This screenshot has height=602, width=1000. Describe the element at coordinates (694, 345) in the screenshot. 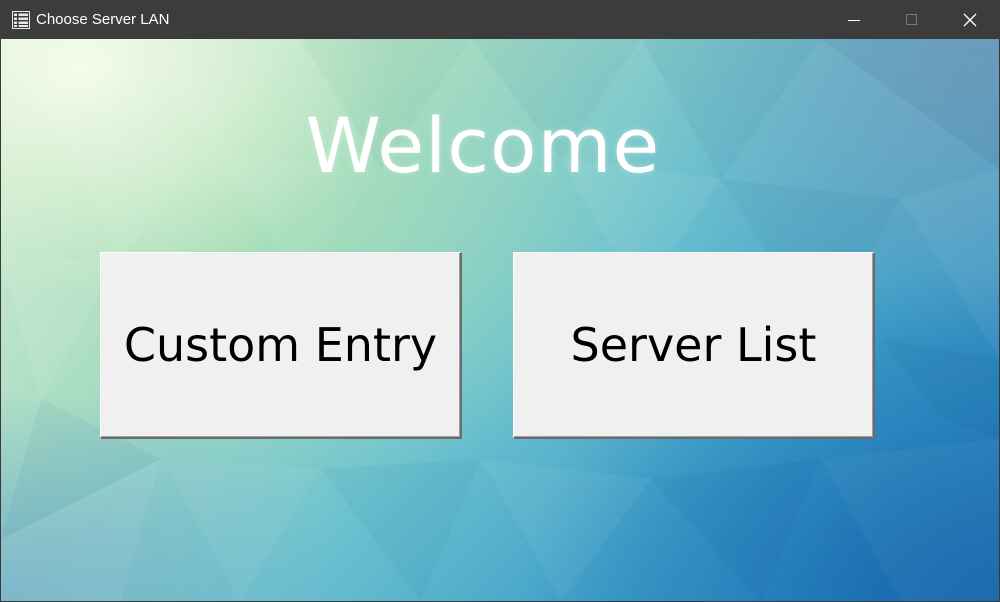

I see `server-list-button: Server List` at that location.